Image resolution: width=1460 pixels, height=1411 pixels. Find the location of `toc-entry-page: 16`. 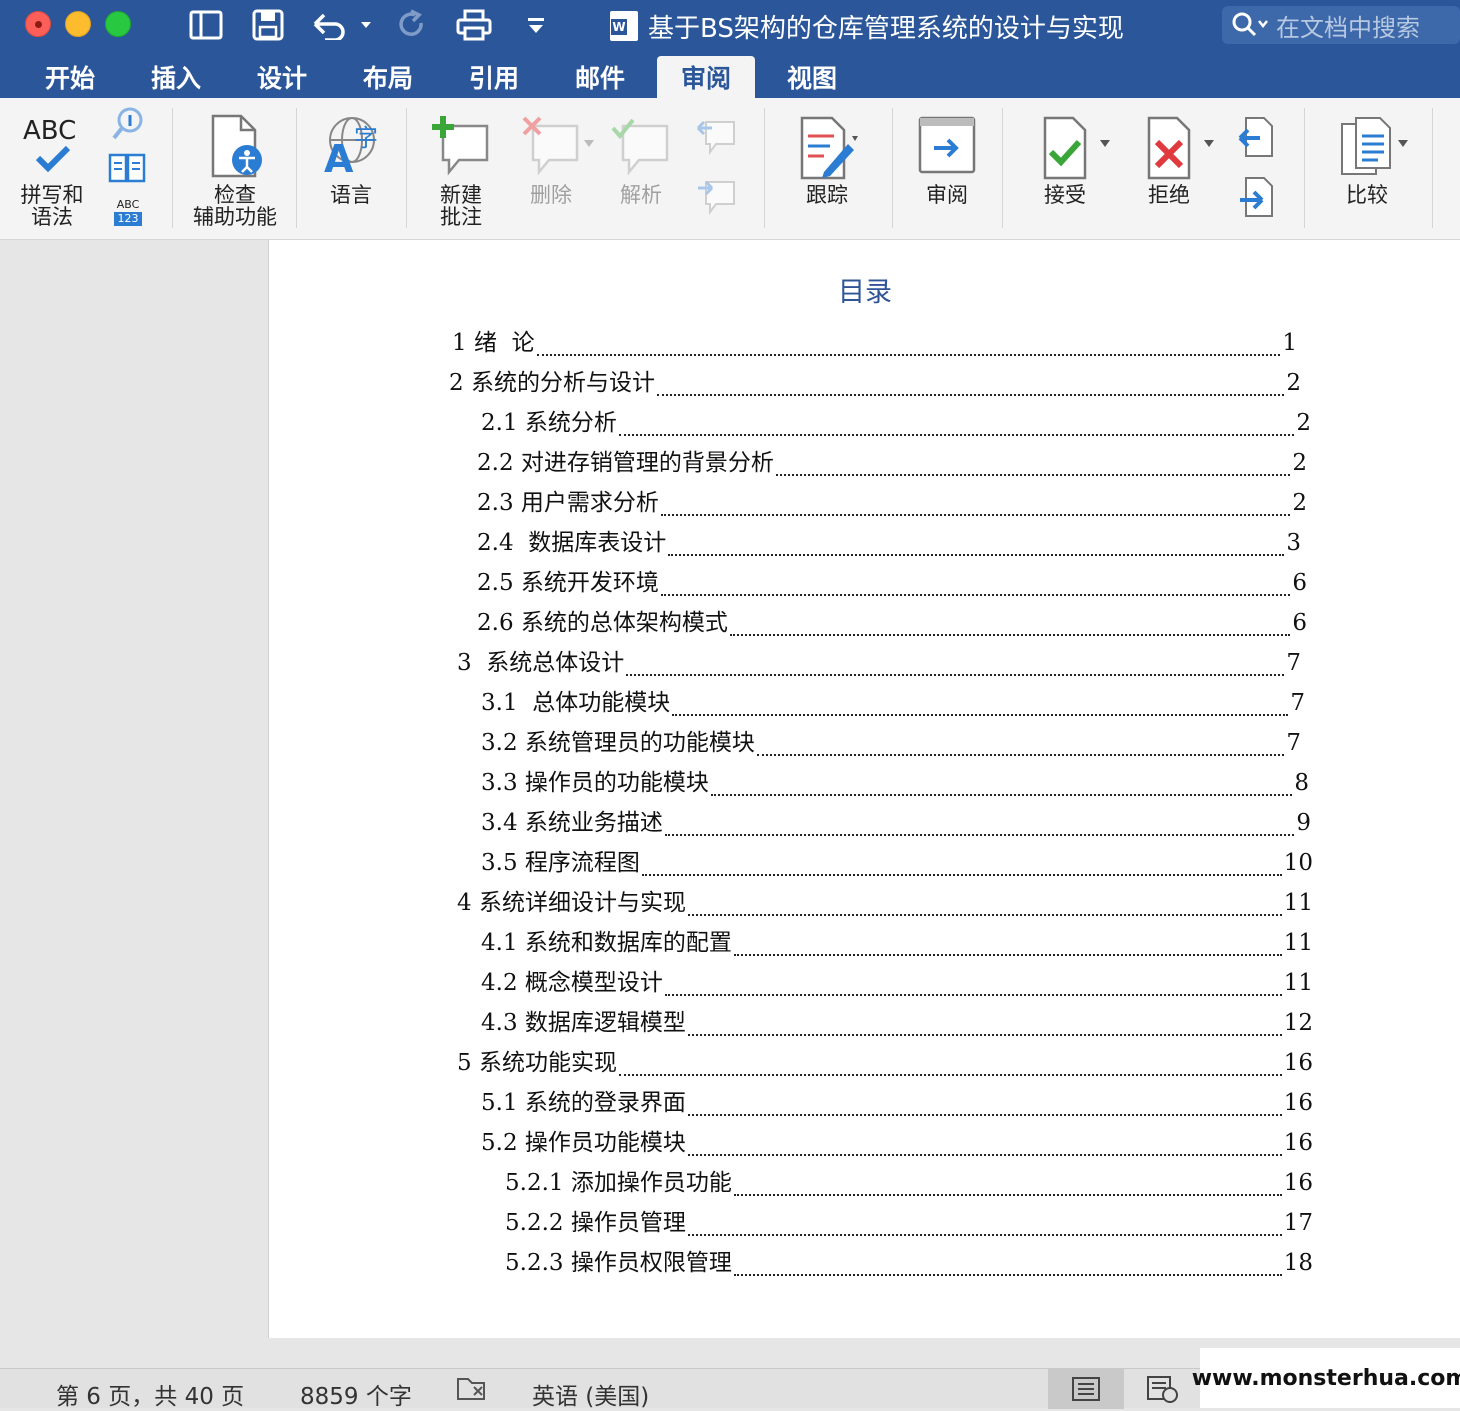

toc-entry-page: 16 is located at coordinates (1298, 1143).